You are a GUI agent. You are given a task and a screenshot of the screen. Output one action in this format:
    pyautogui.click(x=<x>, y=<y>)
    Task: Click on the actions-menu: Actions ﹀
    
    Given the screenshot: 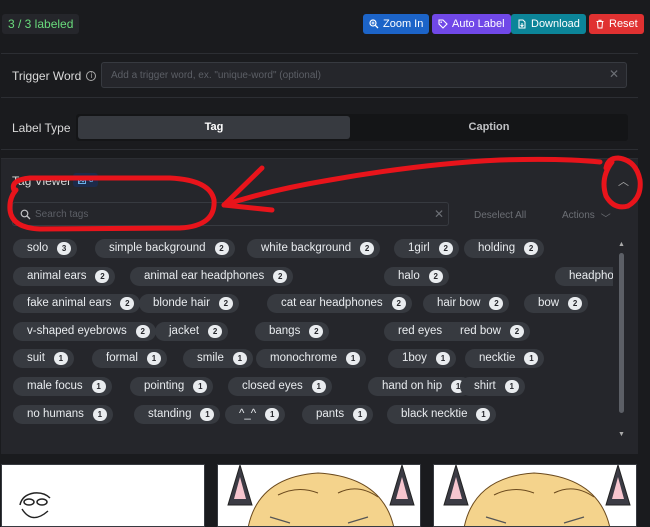 What is the action you would take?
    pyautogui.click(x=586, y=217)
    